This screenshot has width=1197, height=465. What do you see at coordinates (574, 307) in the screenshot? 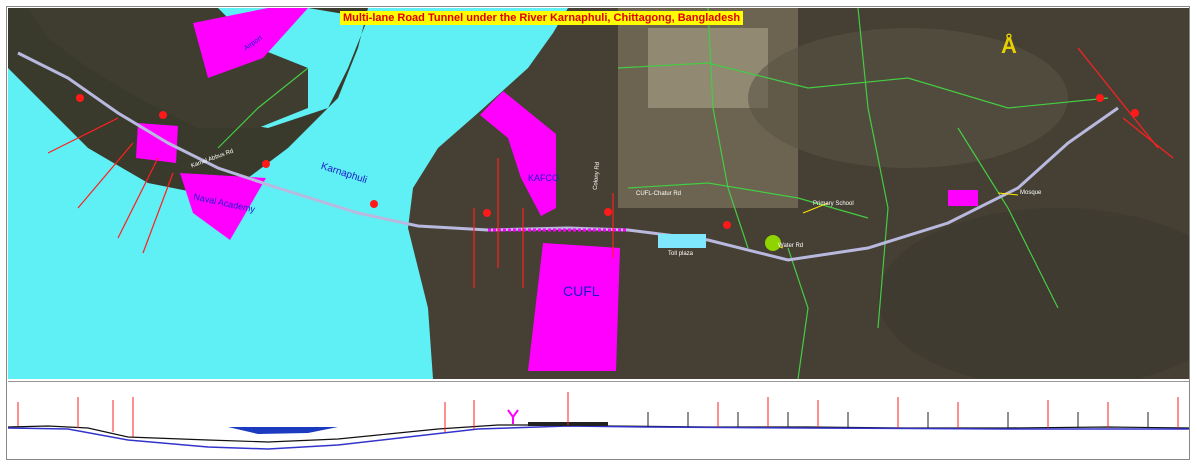
I see `cufl-zone` at bounding box center [574, 307].